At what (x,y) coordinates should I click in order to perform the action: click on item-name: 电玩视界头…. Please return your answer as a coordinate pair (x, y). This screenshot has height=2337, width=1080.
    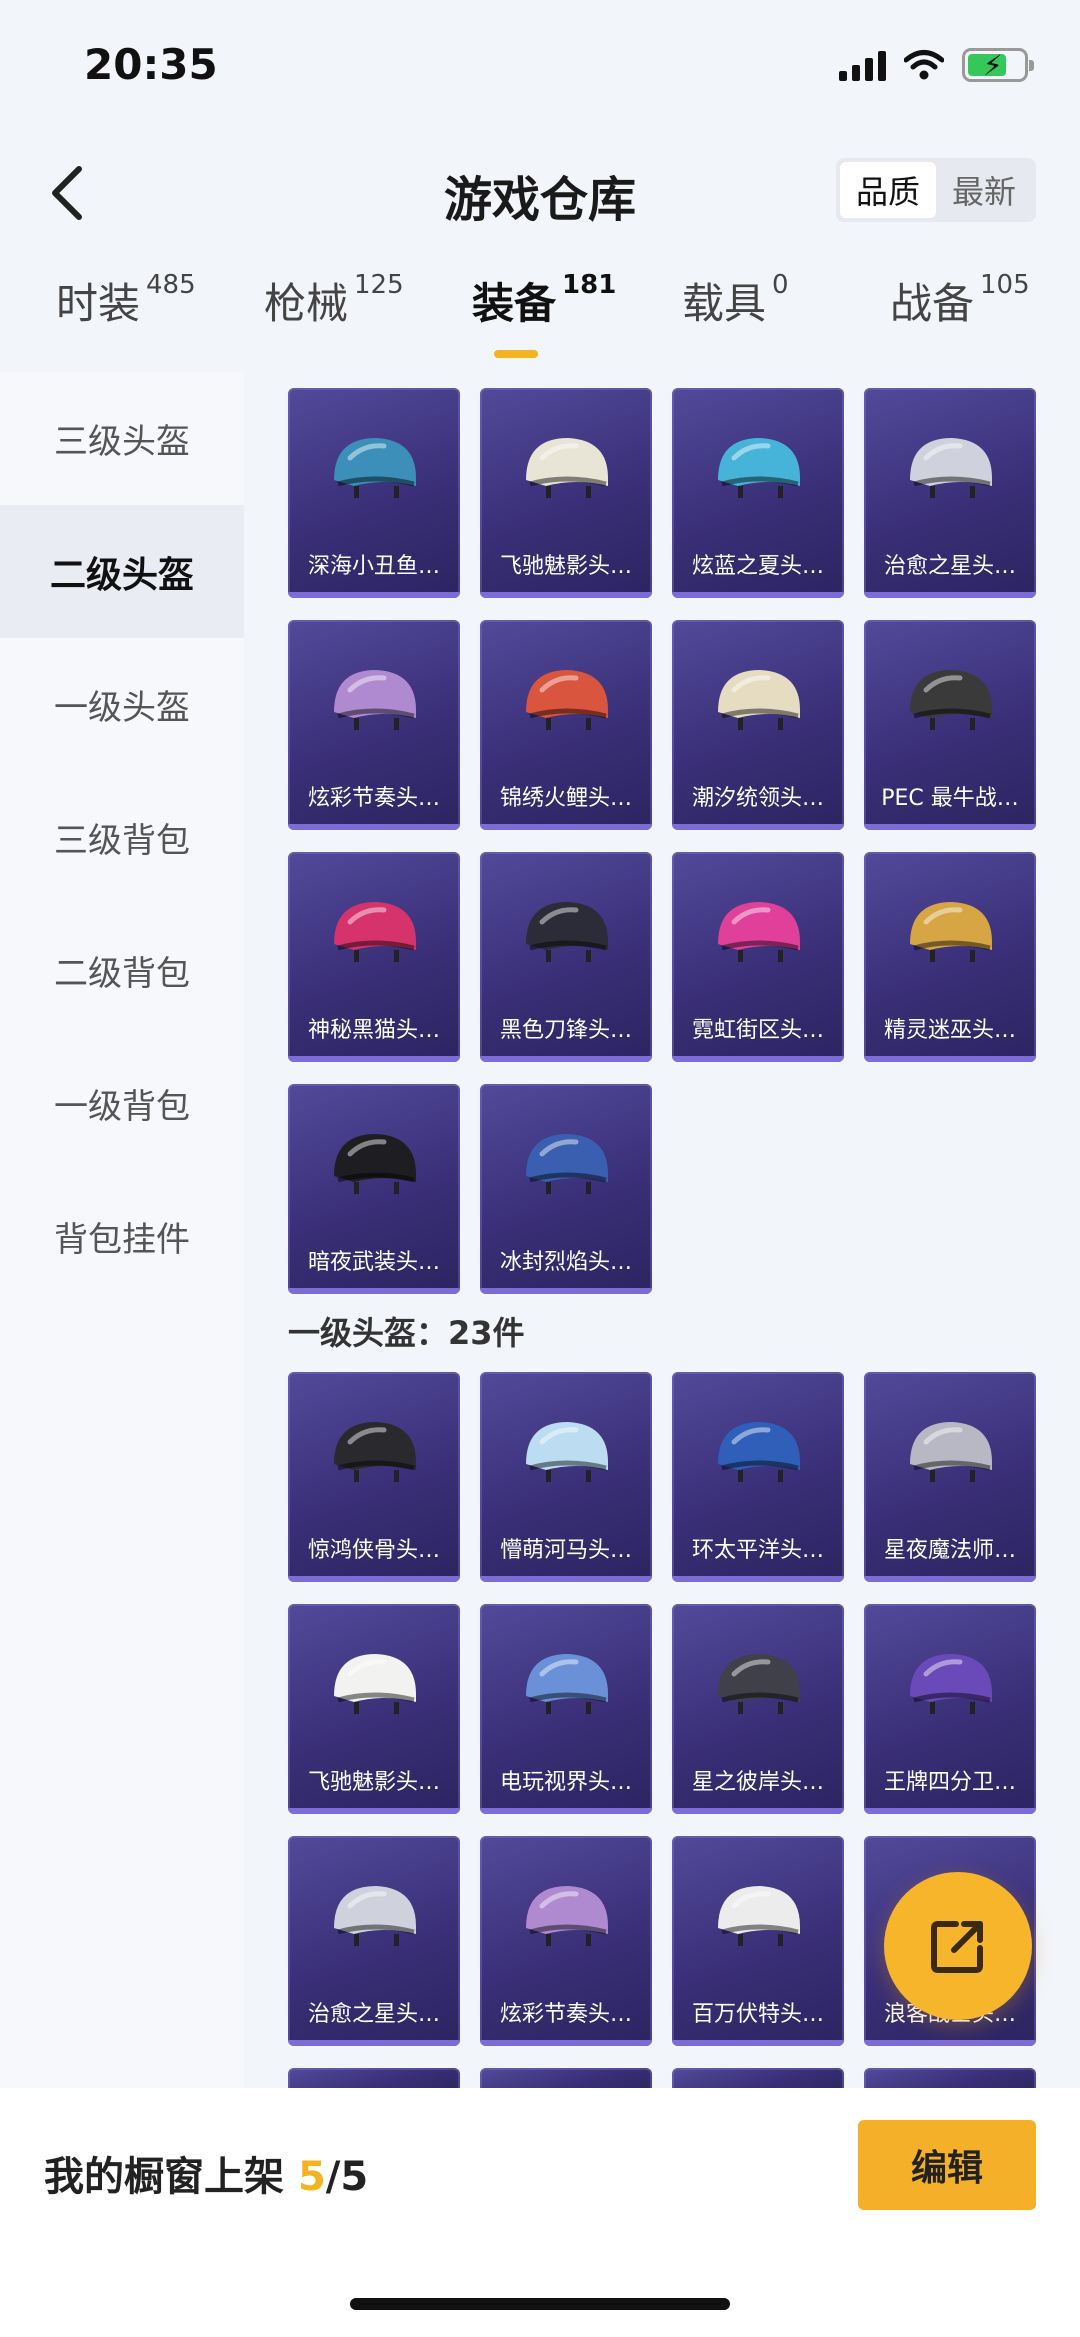
    Looking at the image, I should click on (565, 1782).